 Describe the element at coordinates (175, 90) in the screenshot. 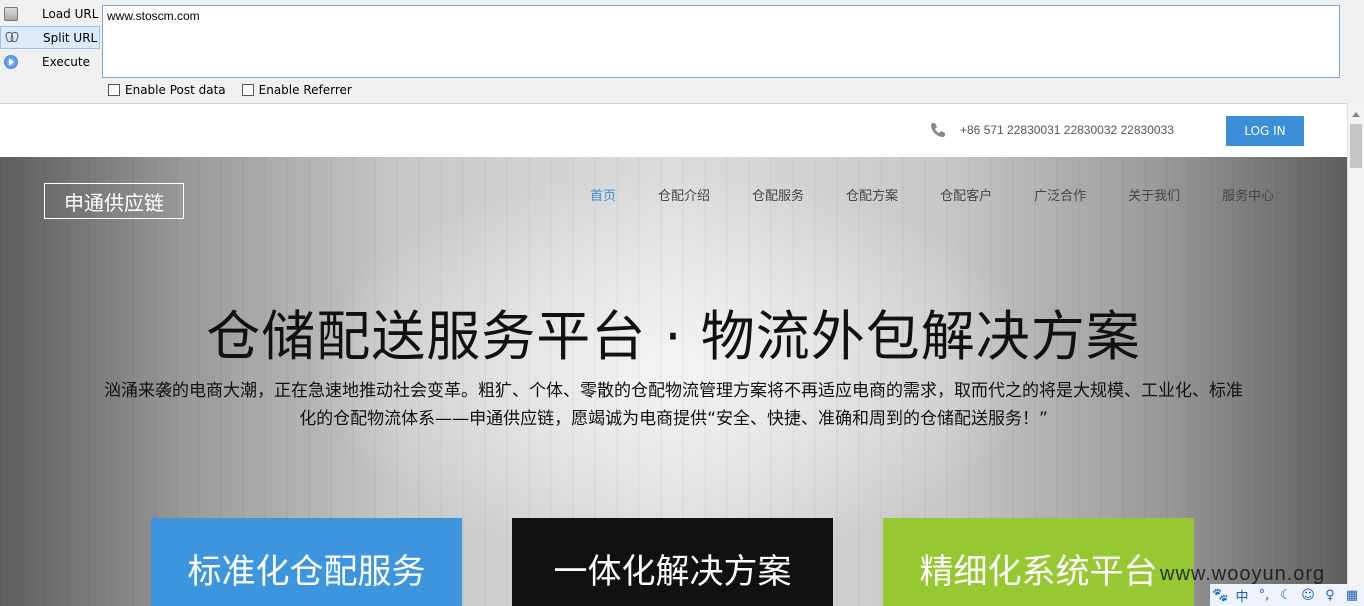

I see `enable-post-label: Enable Post data` at that location.